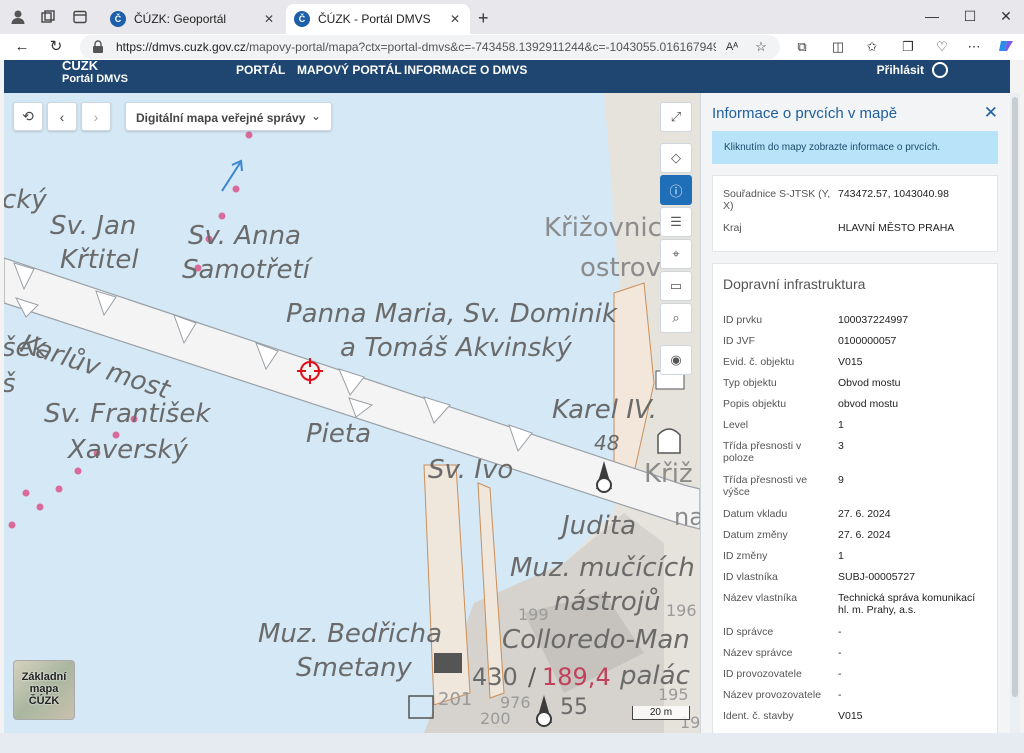 This screenshot has width=1024, height=753. Describe the element at coordinates (739, 341) in the screenshot. I see `attr-label: ID JVF` at that location.